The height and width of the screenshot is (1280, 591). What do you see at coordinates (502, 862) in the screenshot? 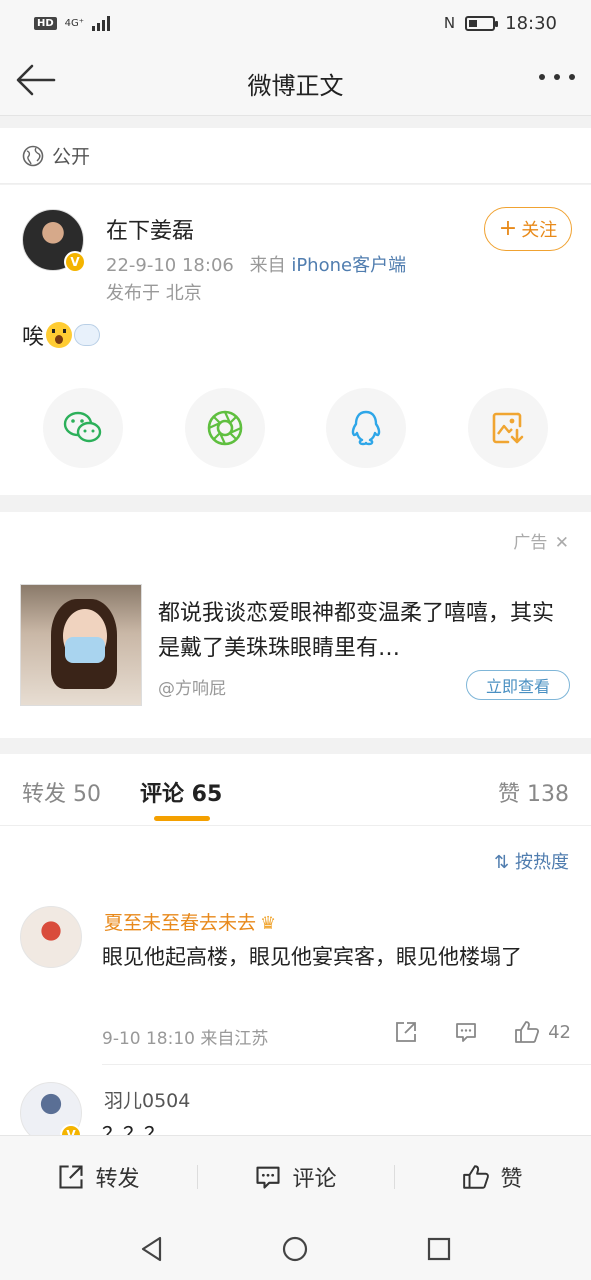
I see `sort-icon: ⇅` at bounding box center [502, 862].